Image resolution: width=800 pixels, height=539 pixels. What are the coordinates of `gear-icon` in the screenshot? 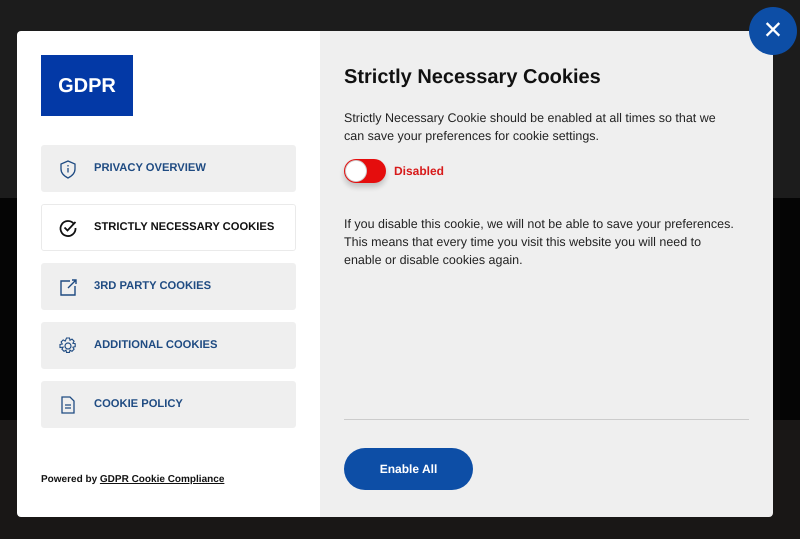 It's located at (68, 346).